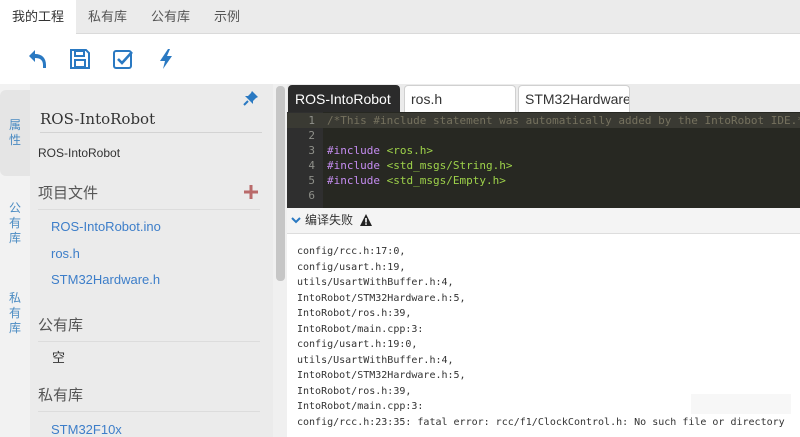  I want to click on code-line: 4 #include <std_msgs/String.h>, so click(410, 165).